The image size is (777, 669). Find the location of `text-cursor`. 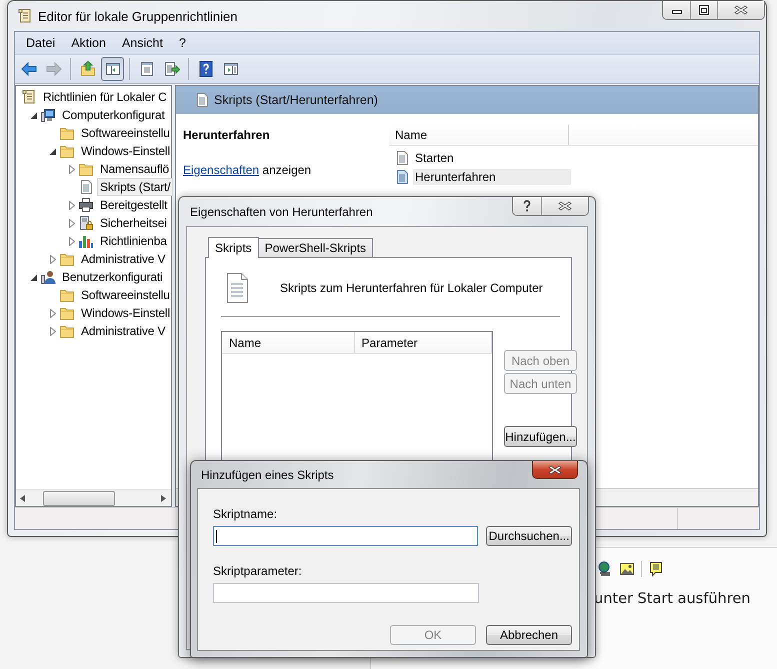

text-cursor is located at coordinates (216, 536).